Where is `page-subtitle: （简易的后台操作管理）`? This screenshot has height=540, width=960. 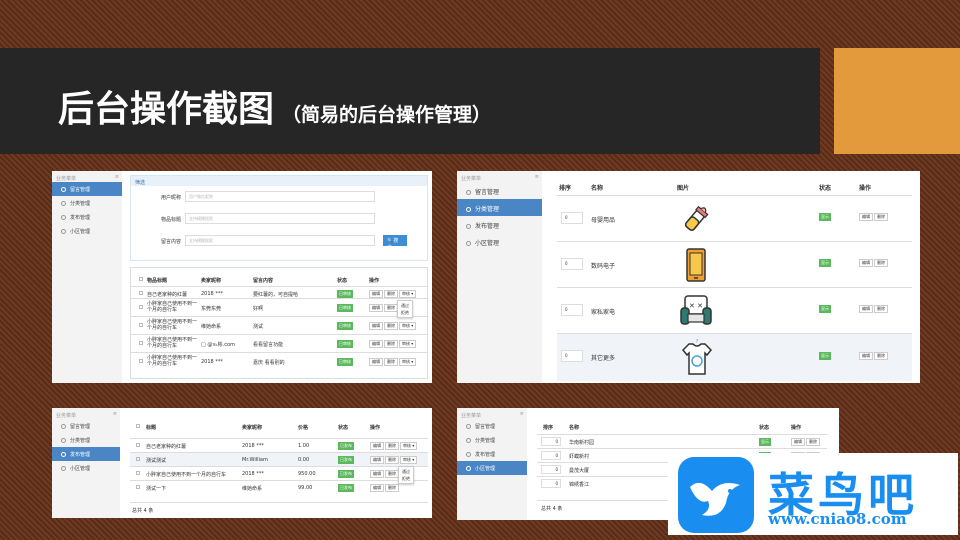
page-subtitle: （简易的后台操作管理） is located at coordinates (387, 115).